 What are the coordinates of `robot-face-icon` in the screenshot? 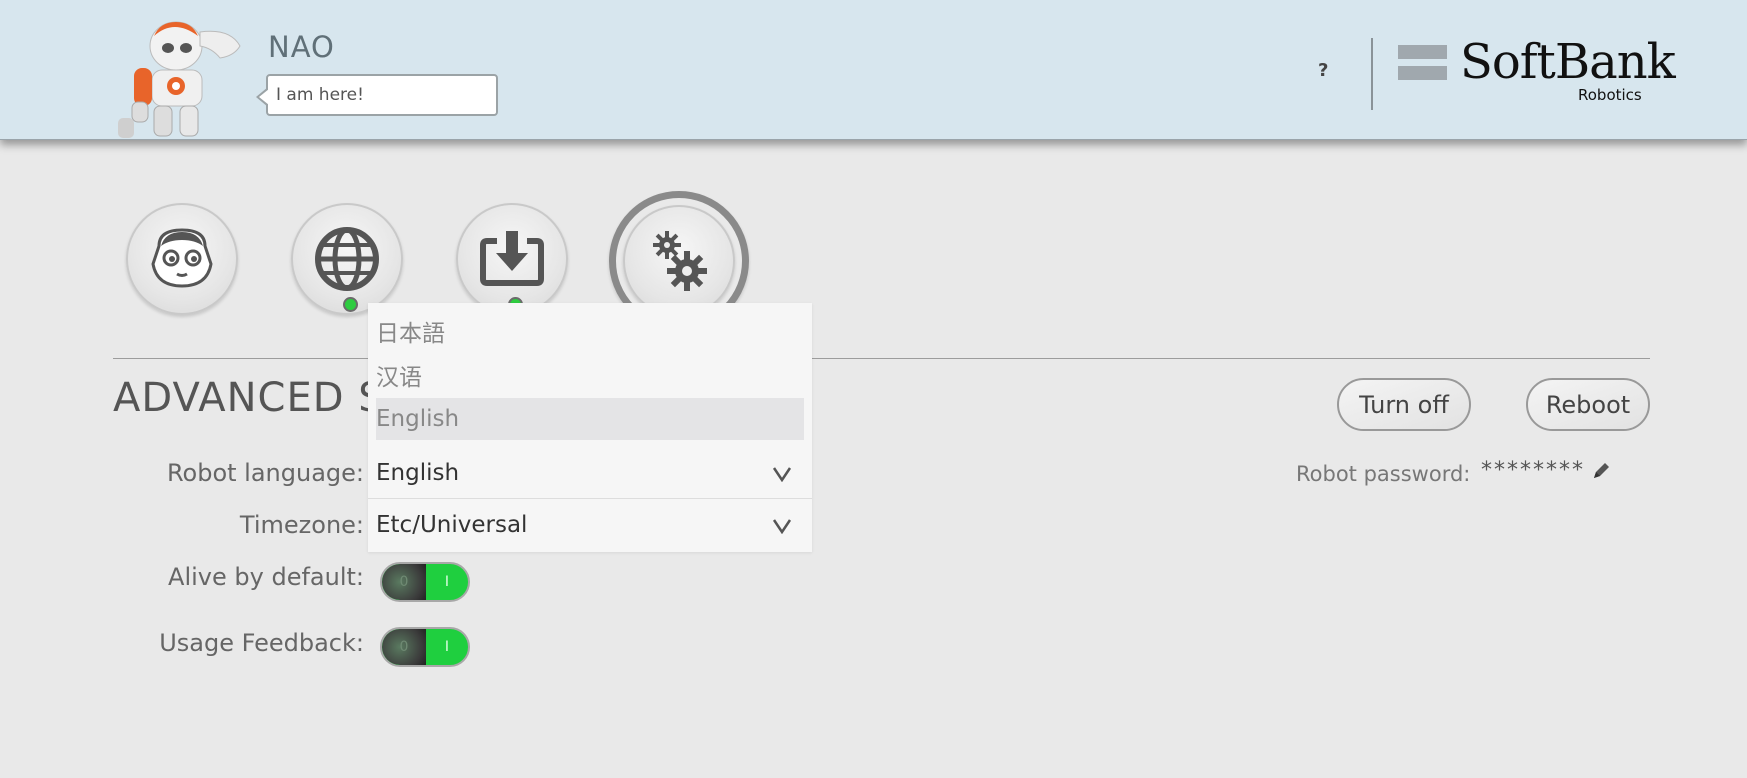 It's located at (182, 258).